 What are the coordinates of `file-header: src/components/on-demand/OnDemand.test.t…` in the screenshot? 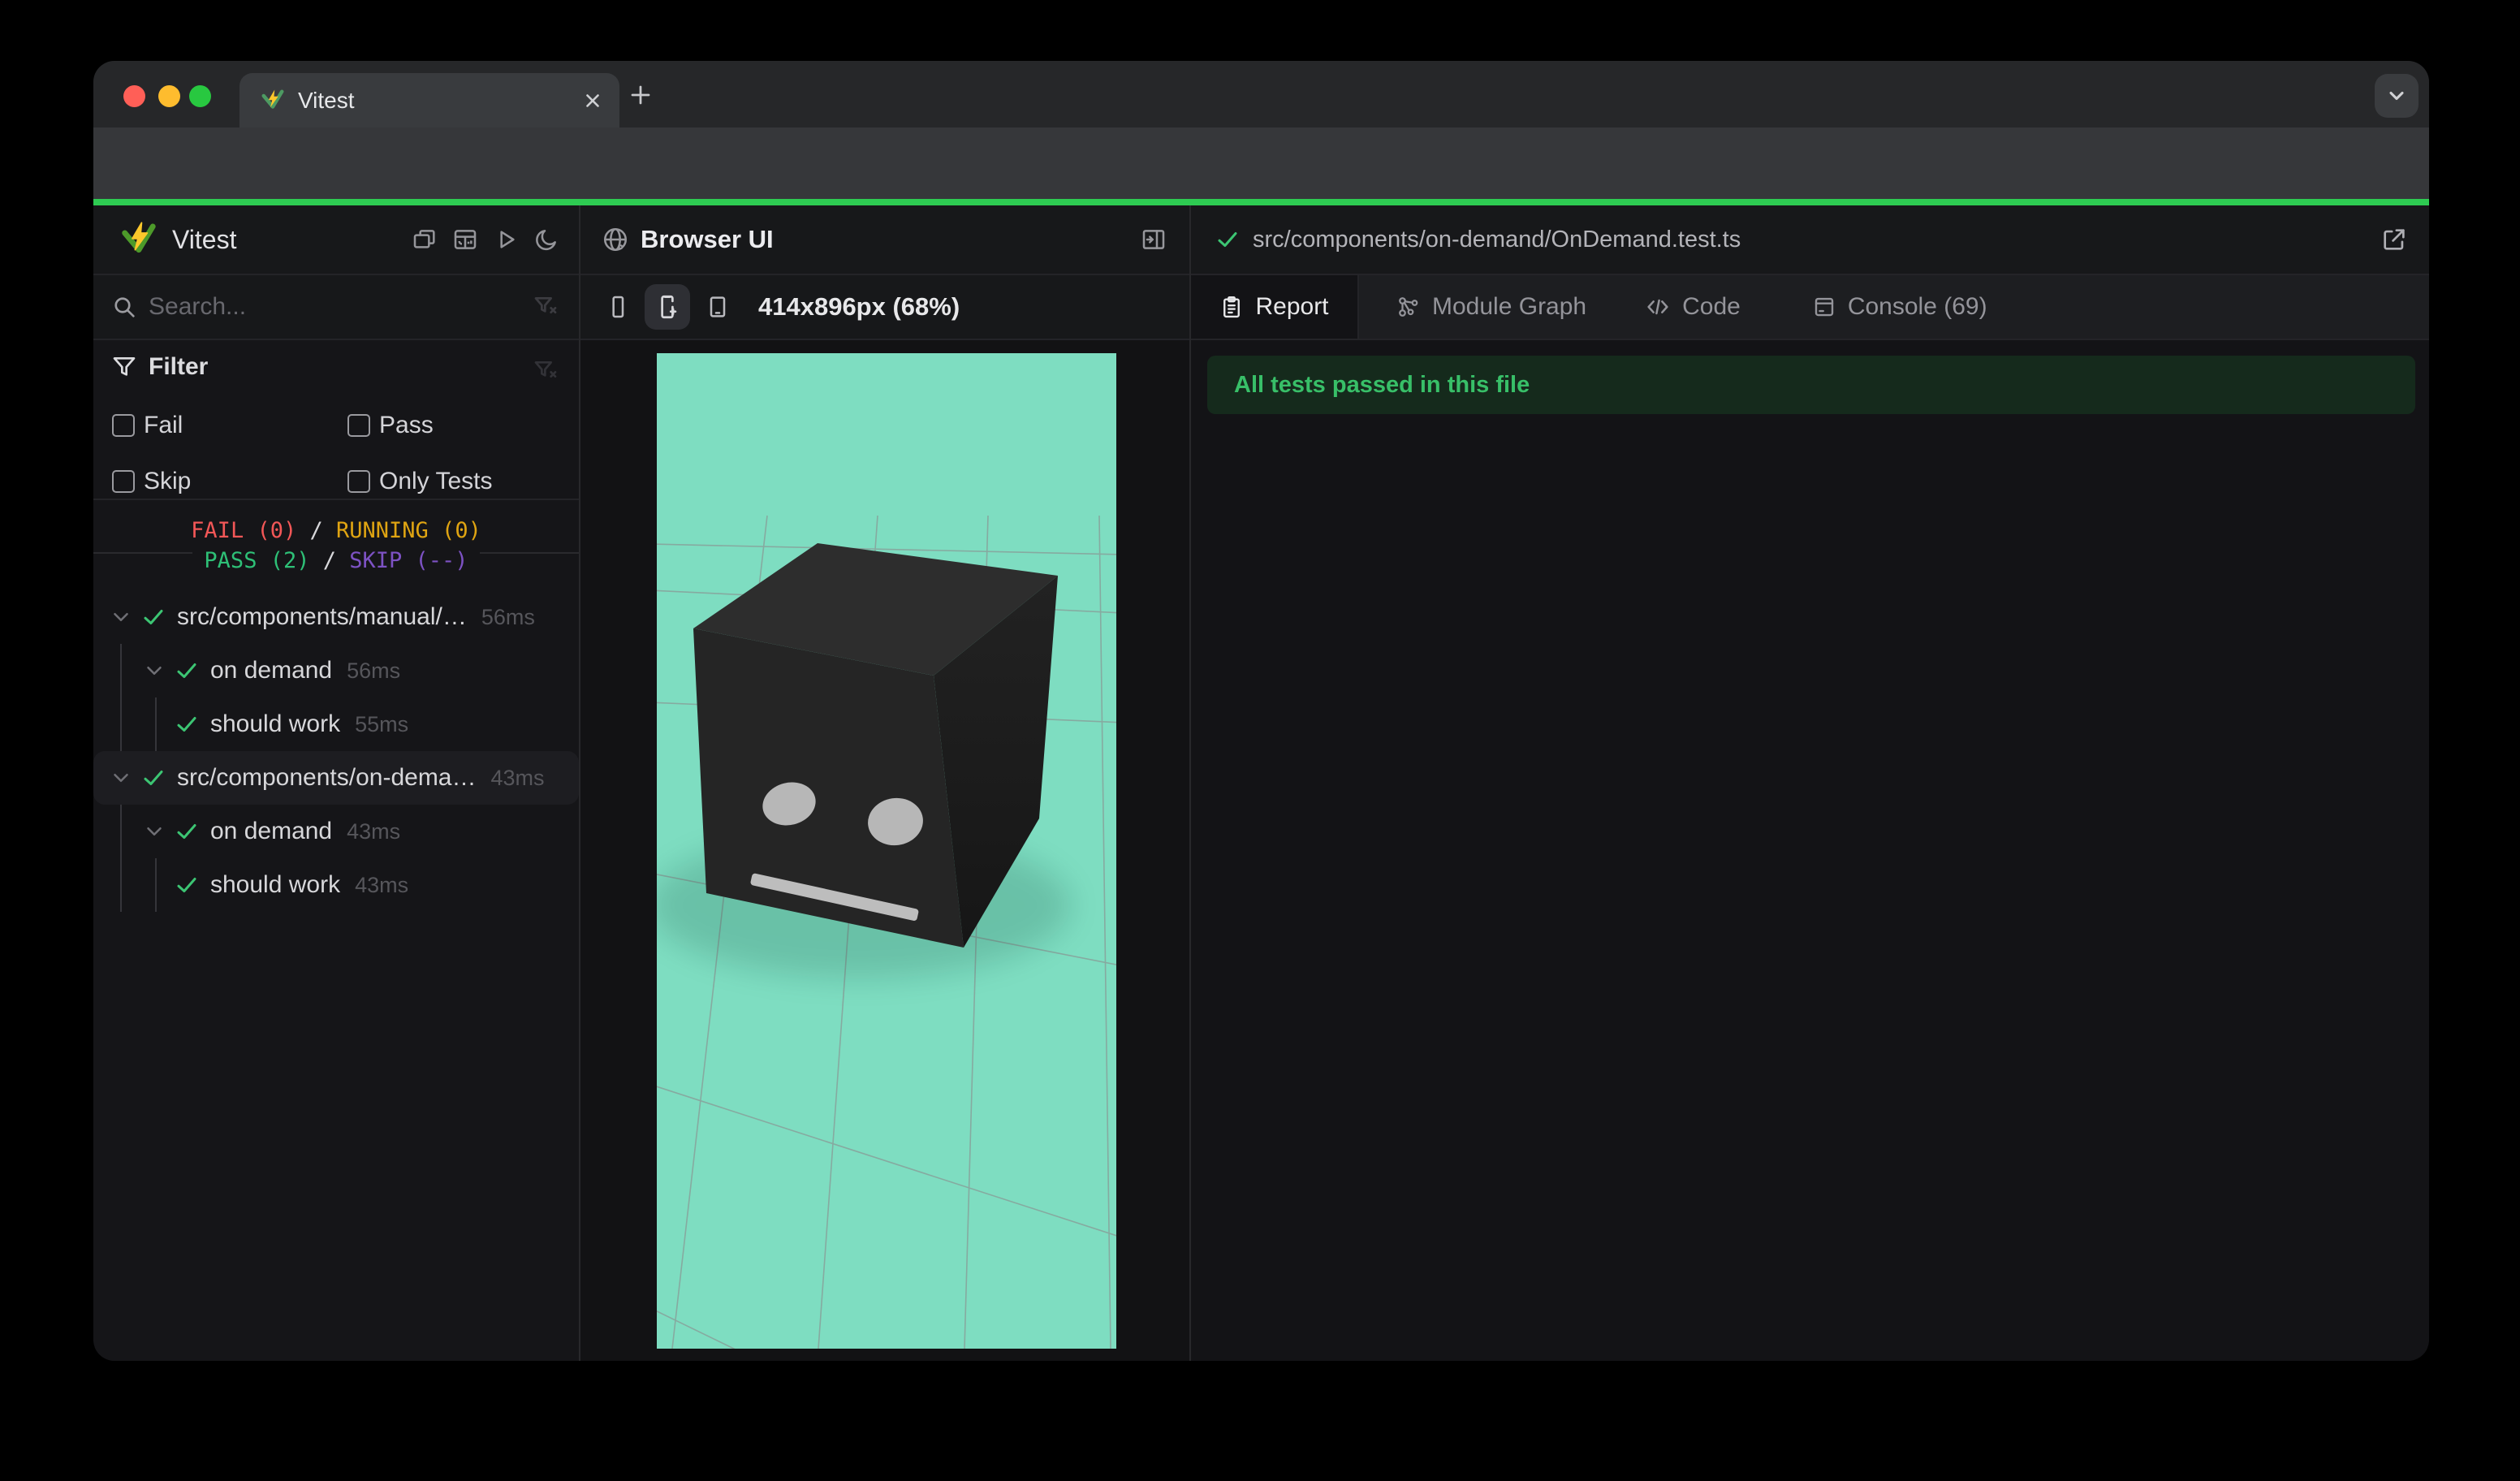 It's located at (1810, 240).